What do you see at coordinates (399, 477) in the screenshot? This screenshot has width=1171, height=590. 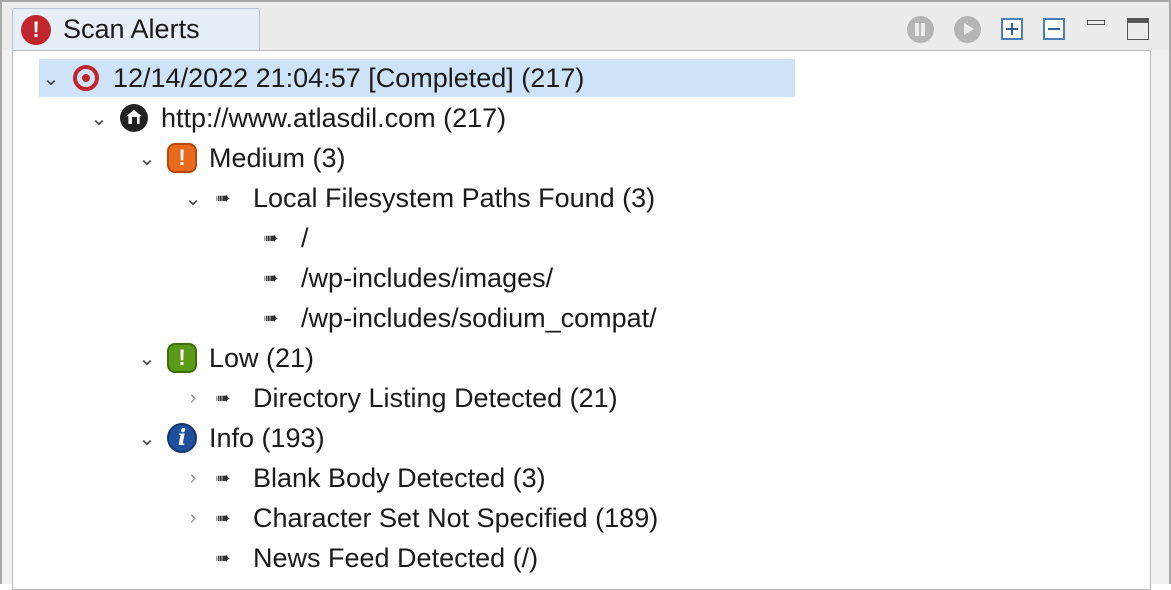 I see `alert-label: Blank Body Detected (3)` at bounding box center [399, 477].